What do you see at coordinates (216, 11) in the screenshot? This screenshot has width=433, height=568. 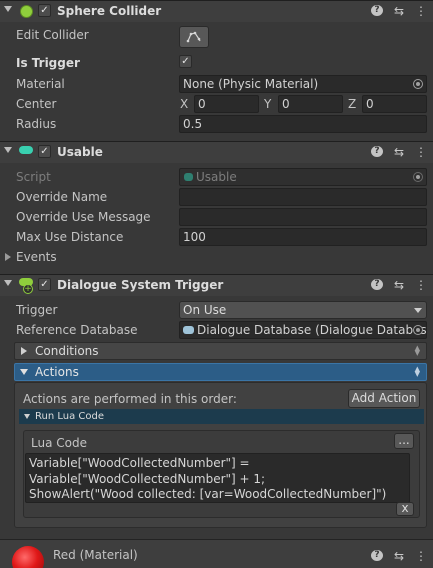 I see `sphere-collider-header: ✓ Sphere Collider ? ⇆ ⋮` at bounding box center [216, 11].